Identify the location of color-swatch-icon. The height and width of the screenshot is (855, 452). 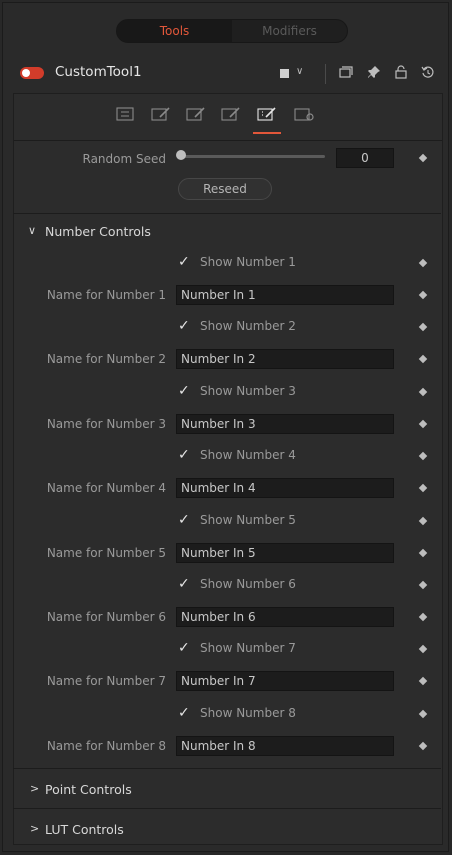
(284, 73).